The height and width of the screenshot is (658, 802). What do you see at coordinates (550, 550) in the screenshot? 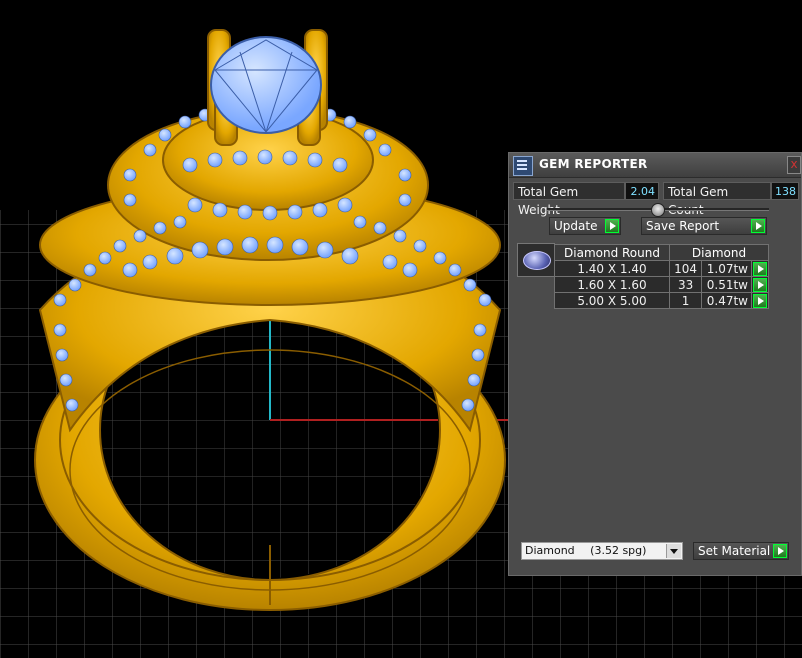
I see `material-name: Diamond` at bounding box center [550, 550].